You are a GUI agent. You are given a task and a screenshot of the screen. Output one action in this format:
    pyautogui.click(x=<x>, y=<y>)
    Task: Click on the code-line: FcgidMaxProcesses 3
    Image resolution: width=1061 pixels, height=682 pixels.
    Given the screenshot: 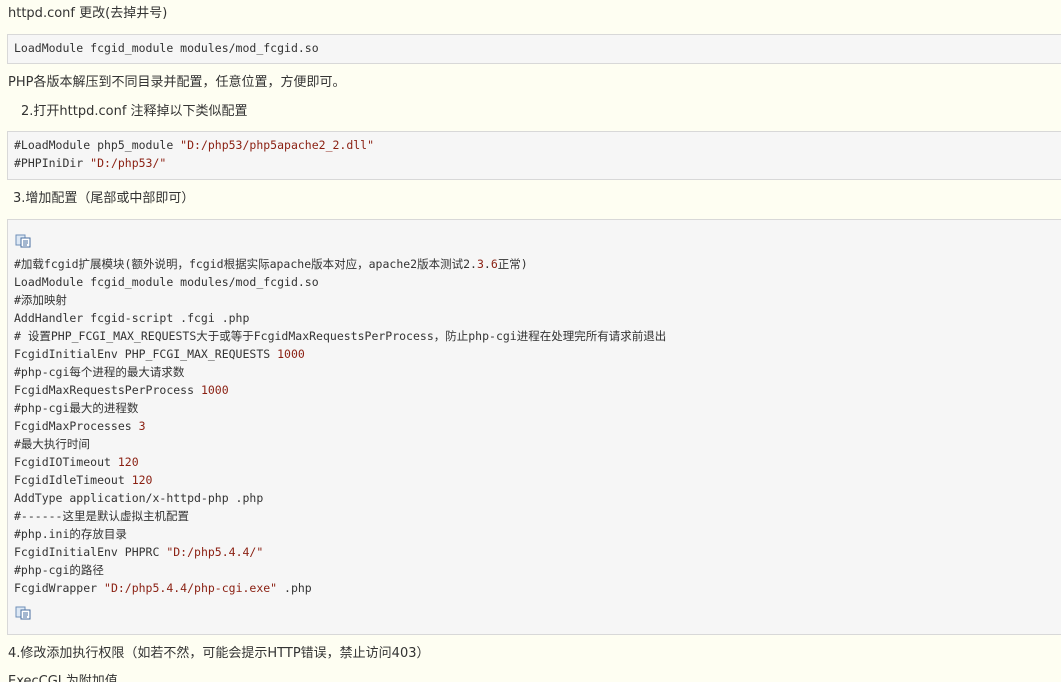 What is the action you would take?
    pyautogui.click(x=80, y=426)
    